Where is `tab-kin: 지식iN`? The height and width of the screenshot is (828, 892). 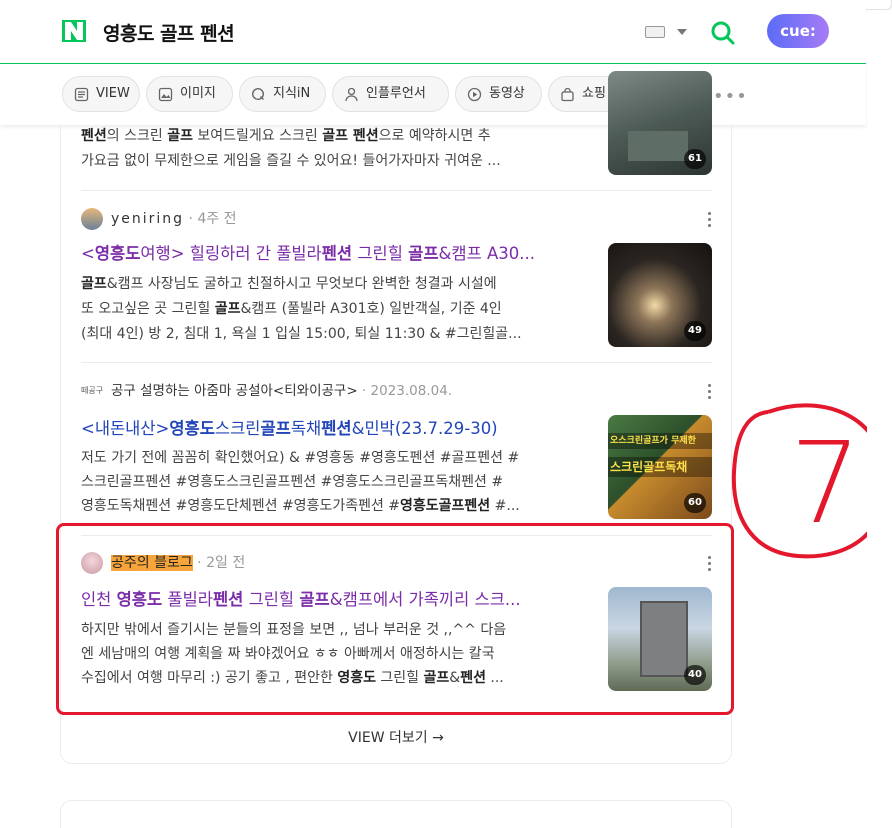
tab-kin: 지식iN is located at coordinates (282, 94).